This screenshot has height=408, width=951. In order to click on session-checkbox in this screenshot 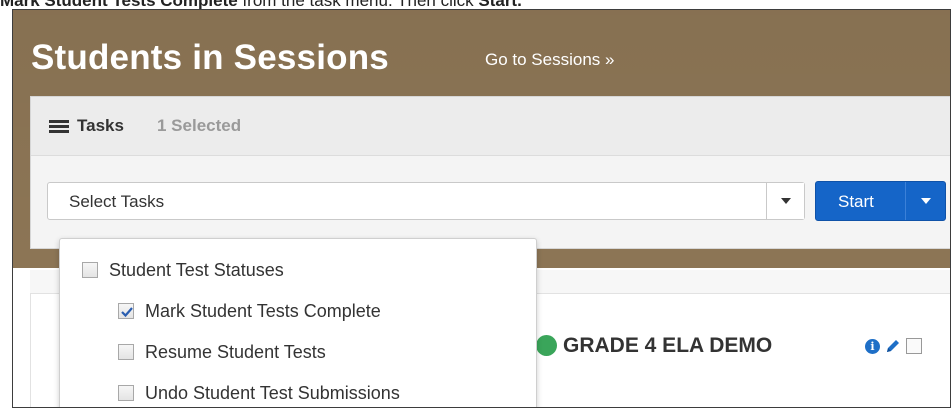, I will do `click(914, 346)`.